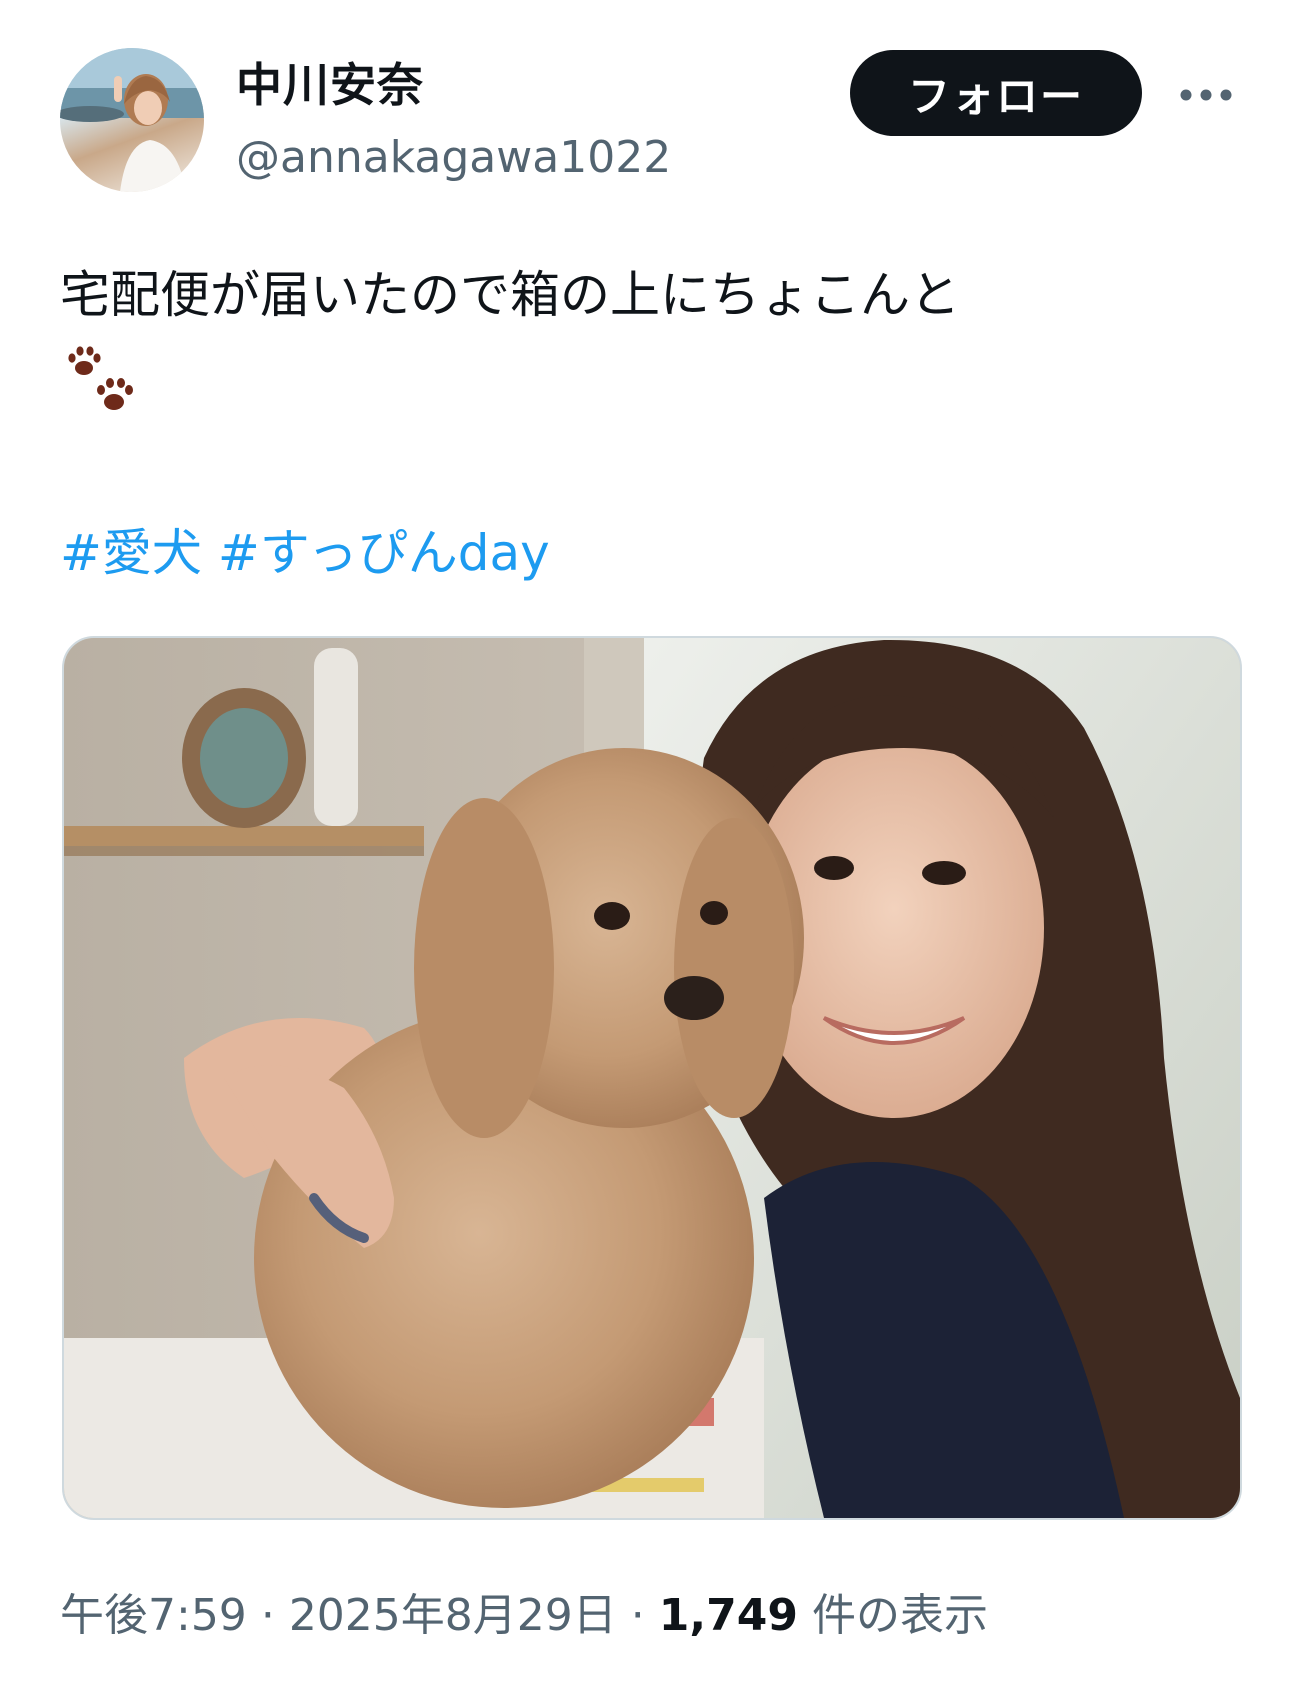 This screenshot has height=1696, width=1300. What do you see at coordinates (153, 1615) in the screenshot?
I see `tweet-time: 午後7:59` at bounding box center [153, 1615].